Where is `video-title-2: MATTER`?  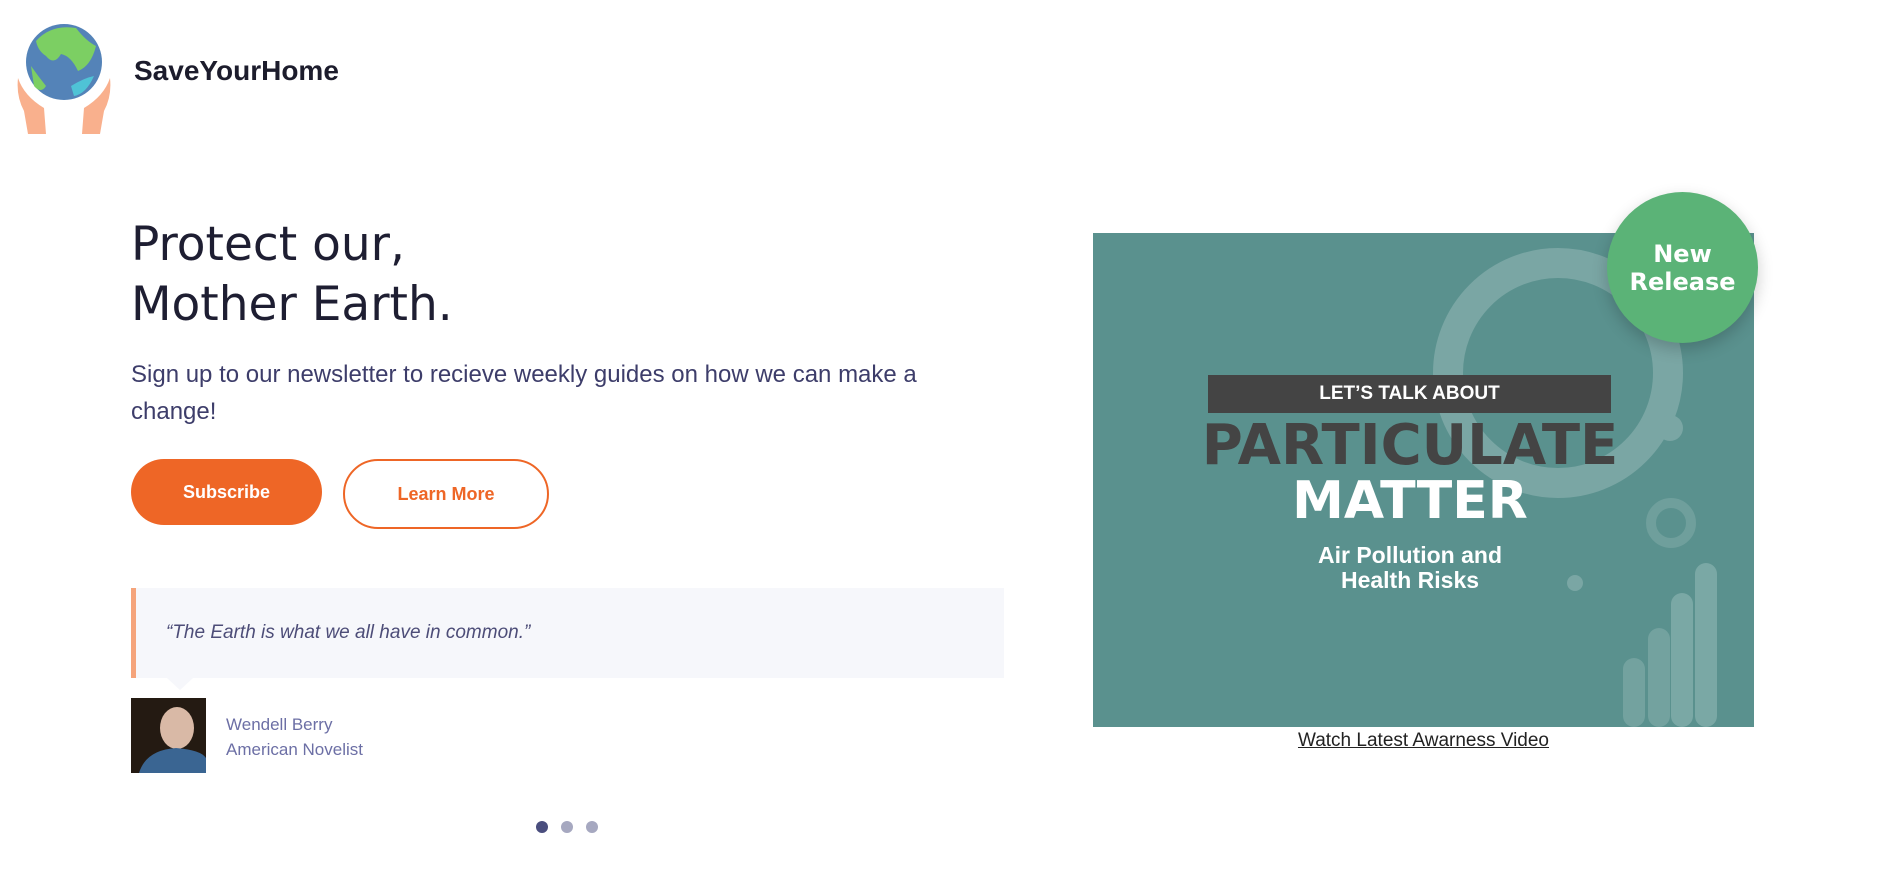
video-title-2: MATTER is located at coordinates (1410, 501).